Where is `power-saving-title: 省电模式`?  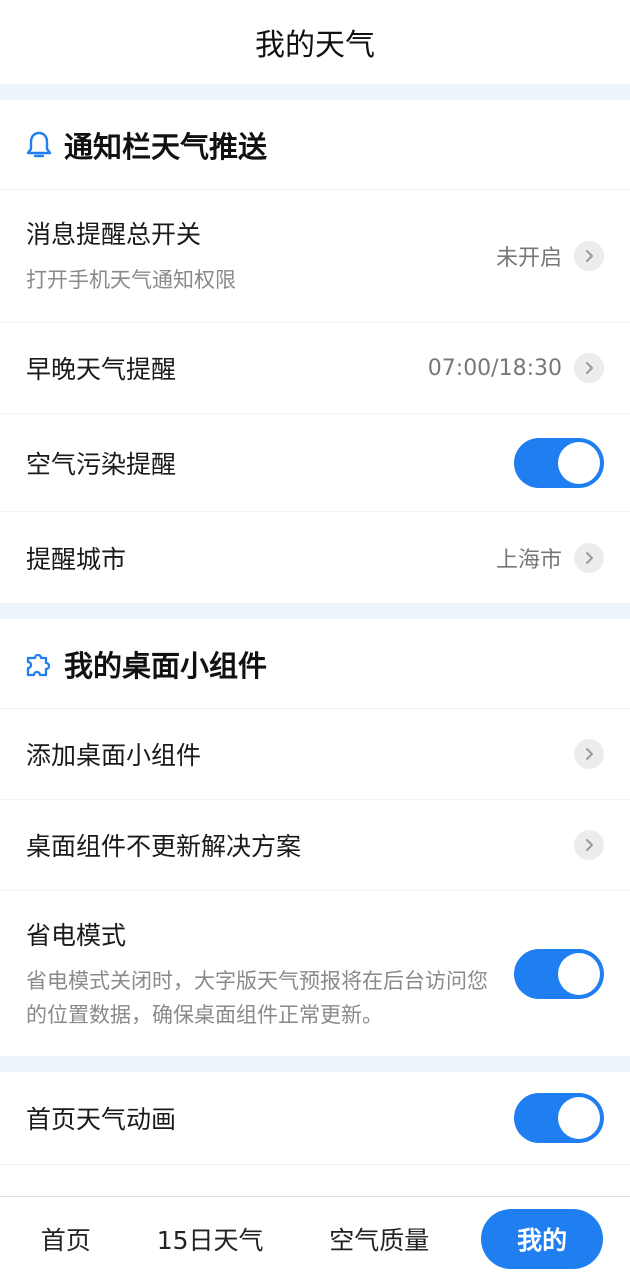 power-saving-title: 省电模式 is located at coordinates (76, 935).